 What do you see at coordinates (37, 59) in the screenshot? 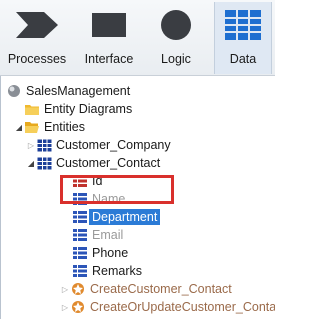
I see `processes-label: Processes` at bounding box center [37, 59].